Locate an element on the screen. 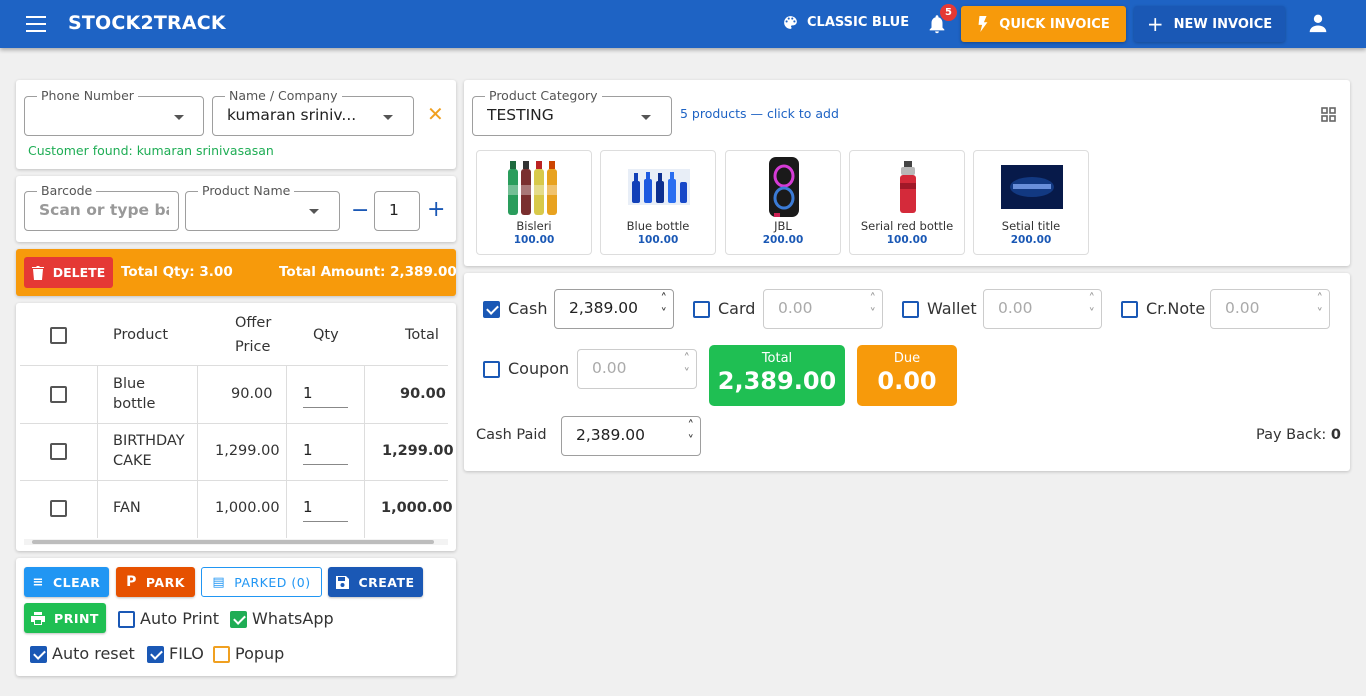 This screenshot has height=696, width=1366. due-box: Due 0.00 is located at coordinates (907, 375).